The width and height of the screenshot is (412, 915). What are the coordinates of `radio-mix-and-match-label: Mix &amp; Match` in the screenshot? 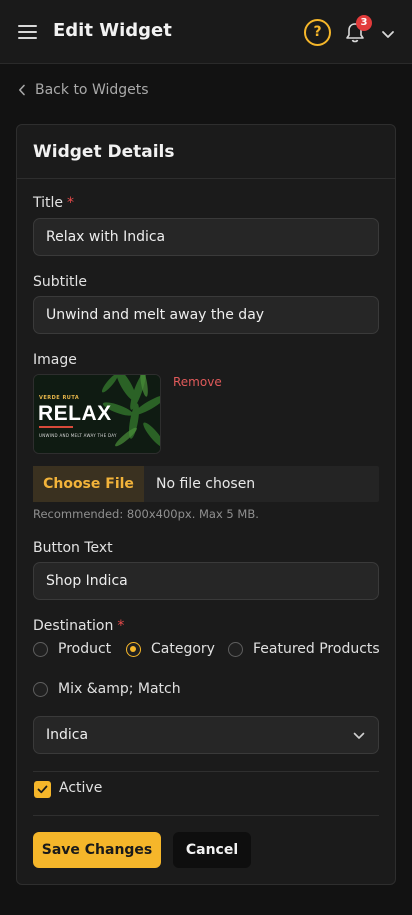 It's located at (119, 689).